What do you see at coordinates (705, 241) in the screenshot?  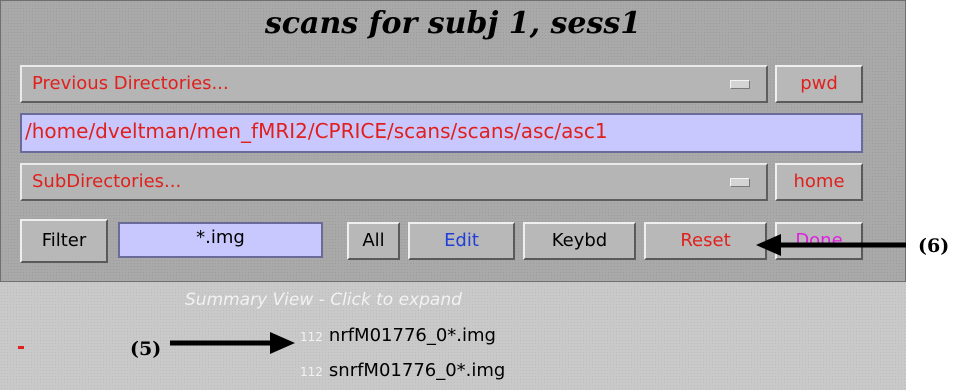 I see `reset-button: Reset` at bounding box center [705, 241].